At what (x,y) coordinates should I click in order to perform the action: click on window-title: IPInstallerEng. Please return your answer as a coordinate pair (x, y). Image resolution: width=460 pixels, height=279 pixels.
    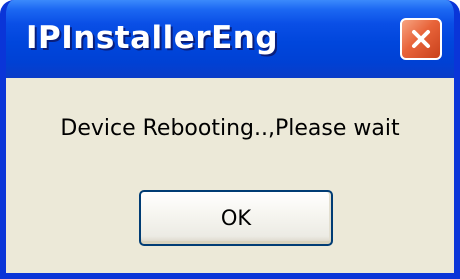
    Looking at the image, I should click on (152, 38).